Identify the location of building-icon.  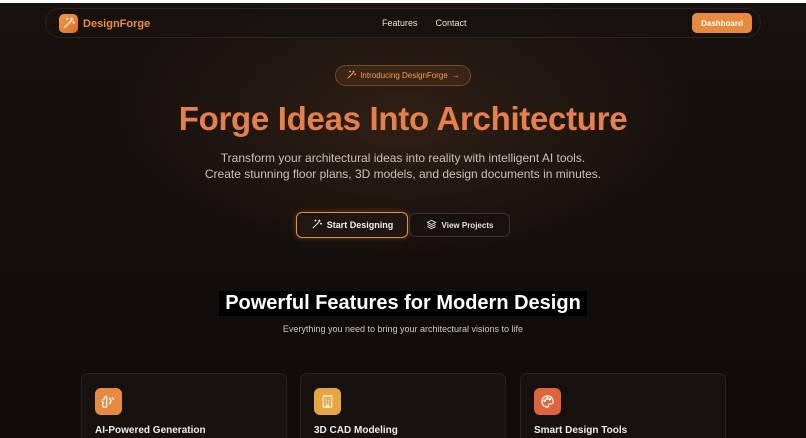
(327, 401).